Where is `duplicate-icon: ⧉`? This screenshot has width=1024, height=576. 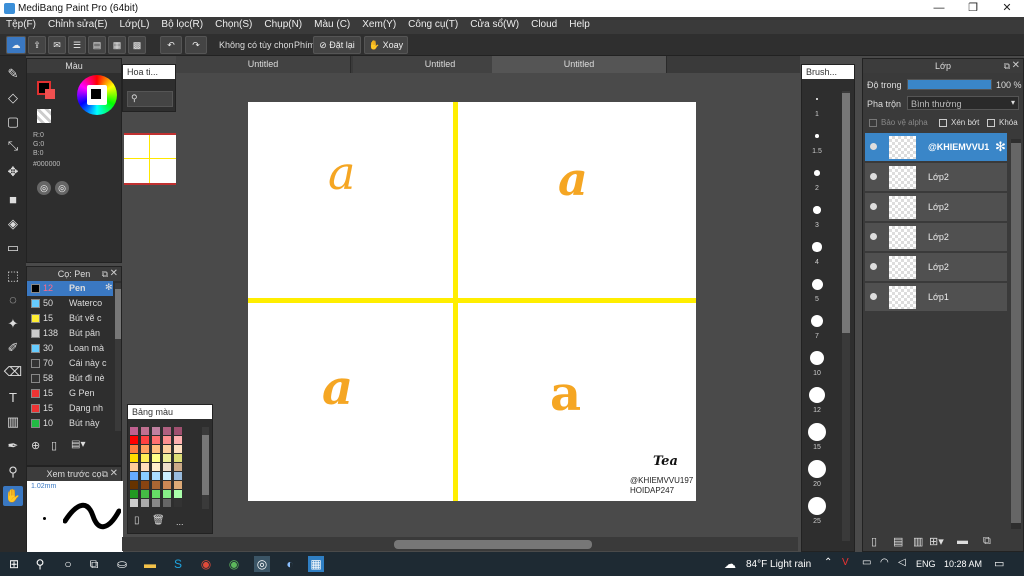 duplicate-icon: ⧉ is located at coordinates (987, 541).